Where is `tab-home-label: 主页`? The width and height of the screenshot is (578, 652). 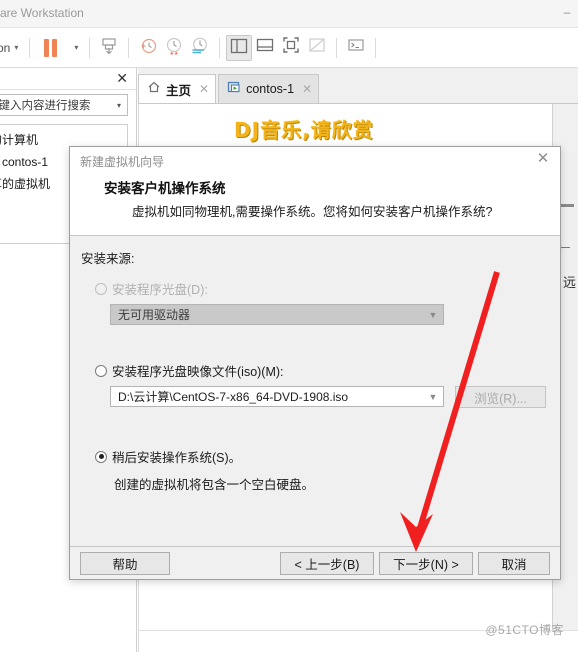
tab-home-label: 主页 is located at coordinates (179, 90).